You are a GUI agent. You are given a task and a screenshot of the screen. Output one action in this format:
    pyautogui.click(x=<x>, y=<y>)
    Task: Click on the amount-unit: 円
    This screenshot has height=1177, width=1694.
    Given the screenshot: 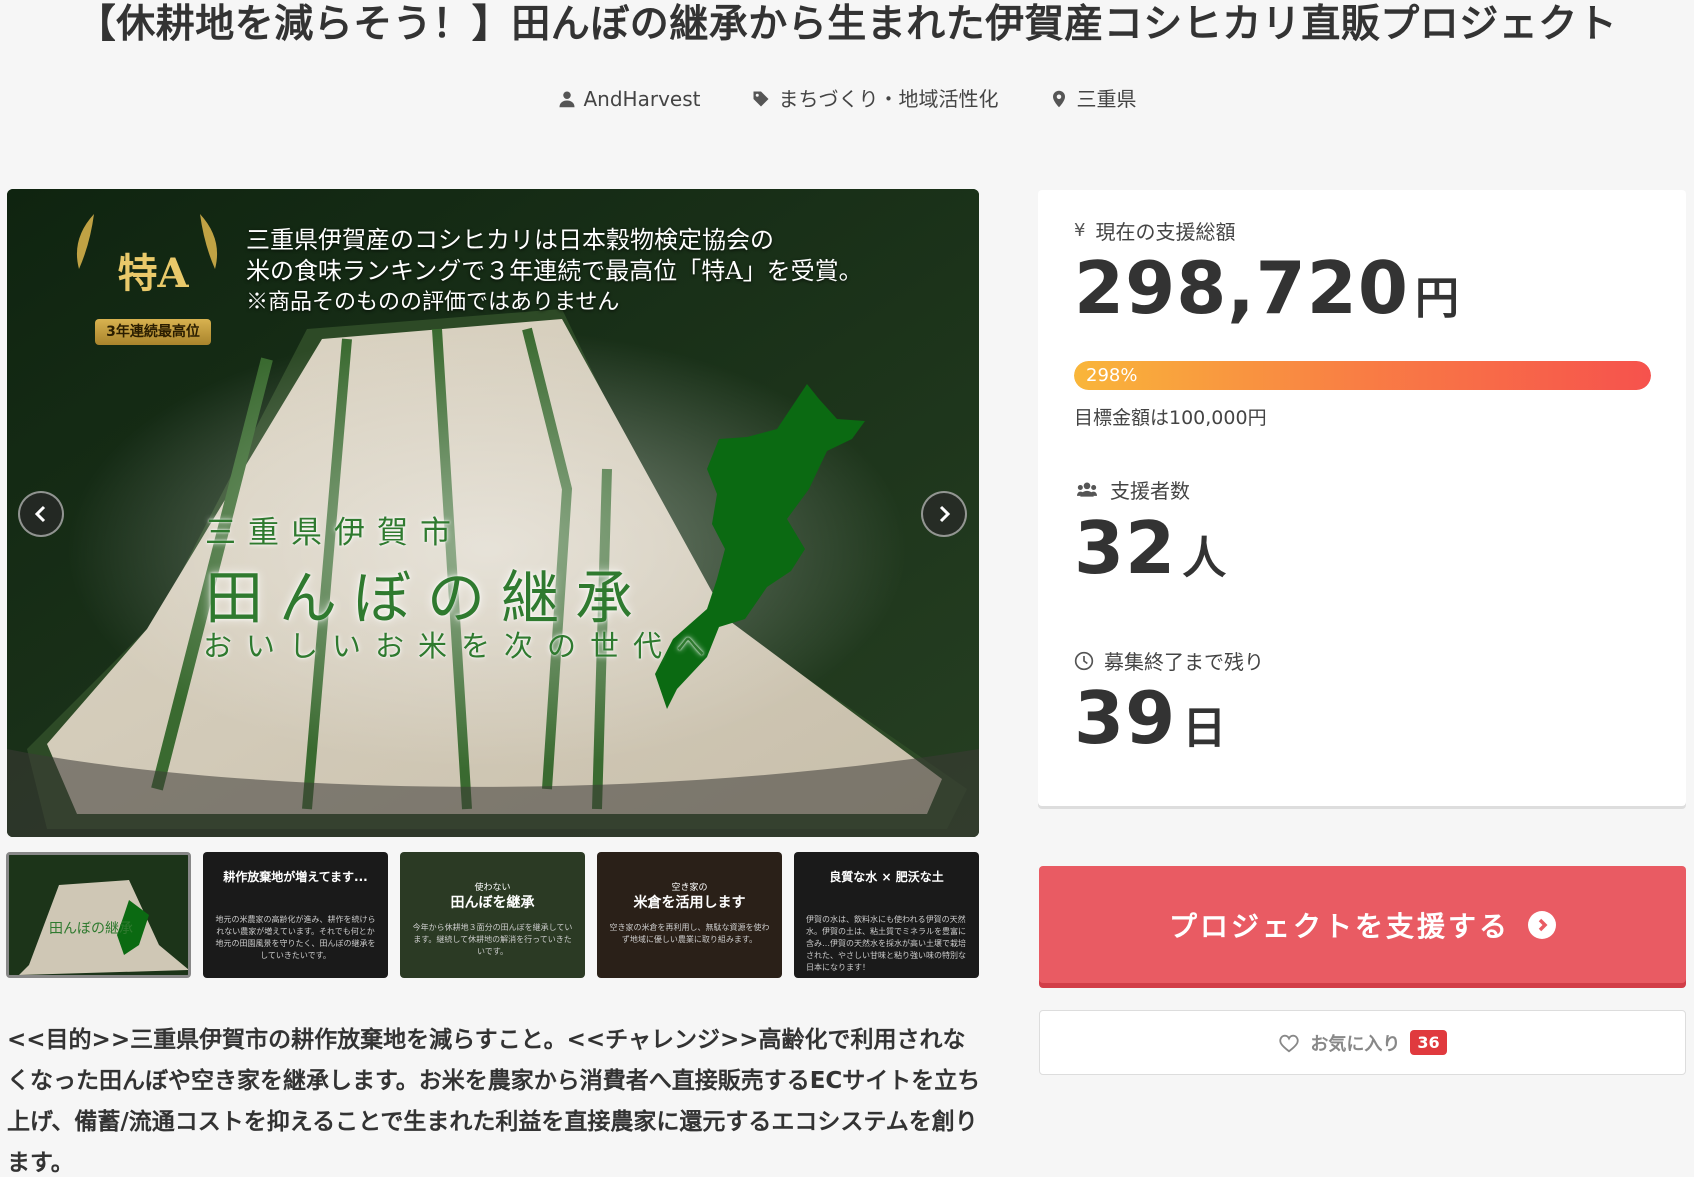 What is the action you would take?
    pyautogui.click(x=1437, y=298)
    